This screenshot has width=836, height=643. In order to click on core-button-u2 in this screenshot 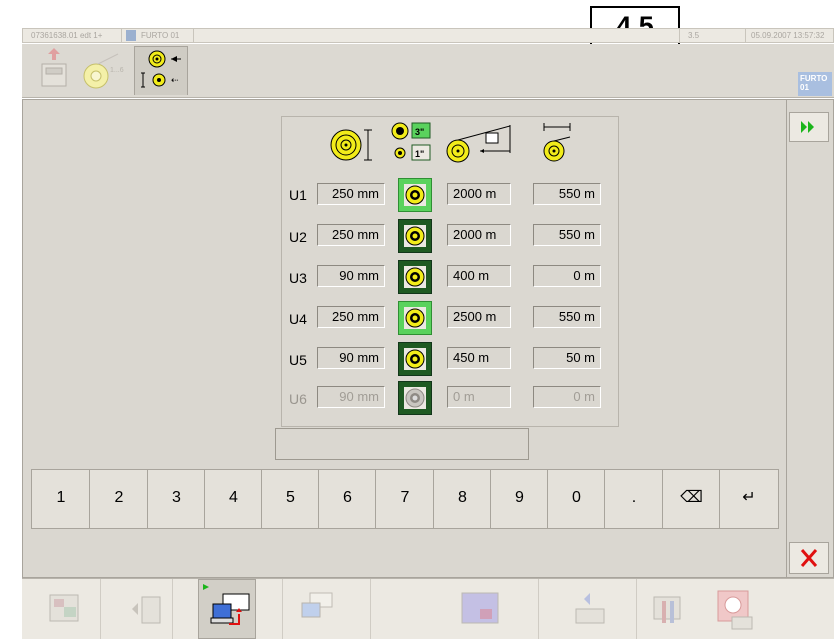, I will do `click(415, 236)`.